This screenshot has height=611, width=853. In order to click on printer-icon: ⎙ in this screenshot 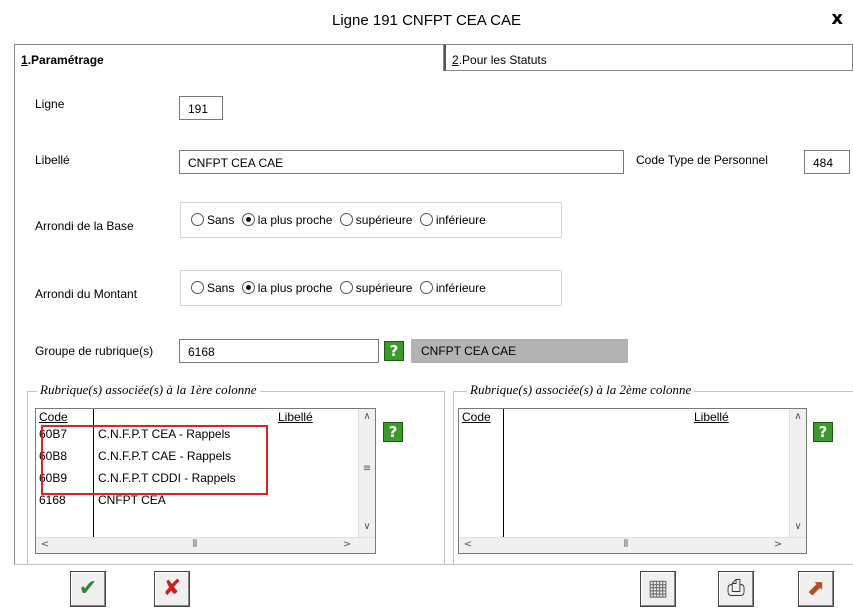, I will do `click(736, 588)`.